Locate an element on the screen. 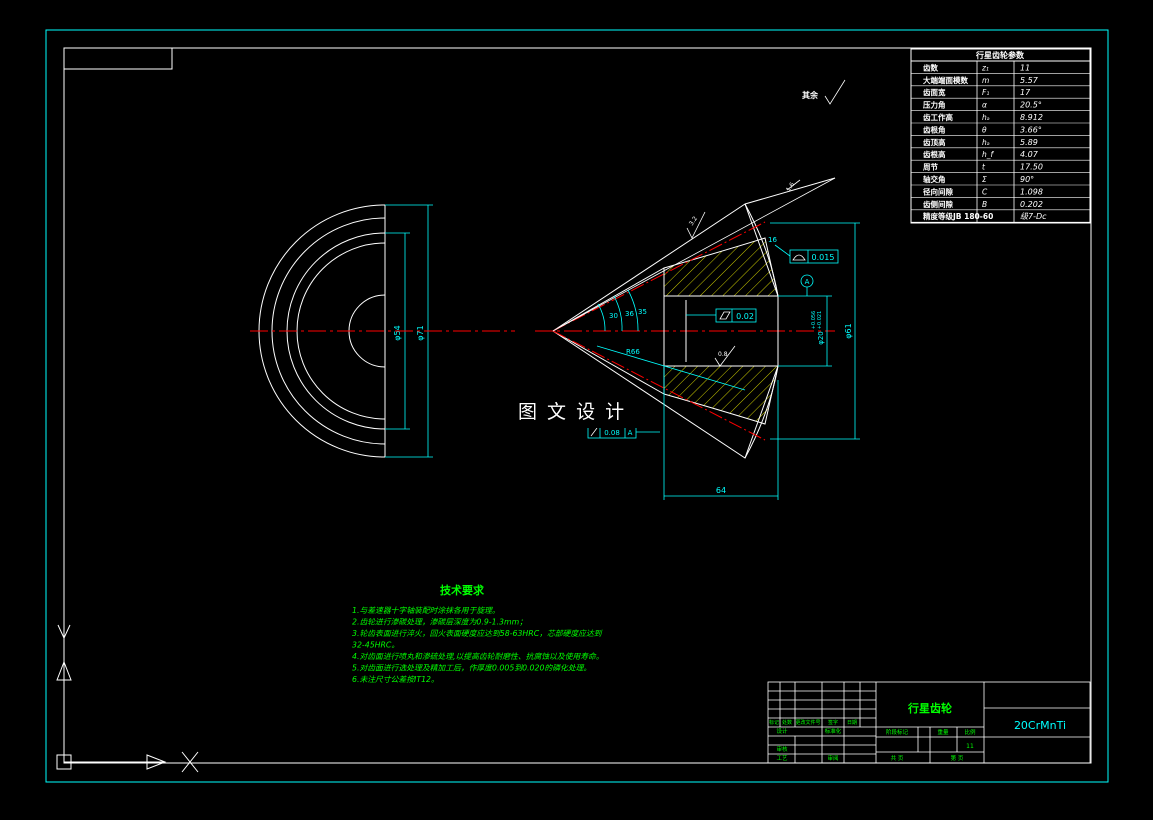  tech-req-item: 6.未注尺寸公差按IT12。 is located at coordinates (395, 679).